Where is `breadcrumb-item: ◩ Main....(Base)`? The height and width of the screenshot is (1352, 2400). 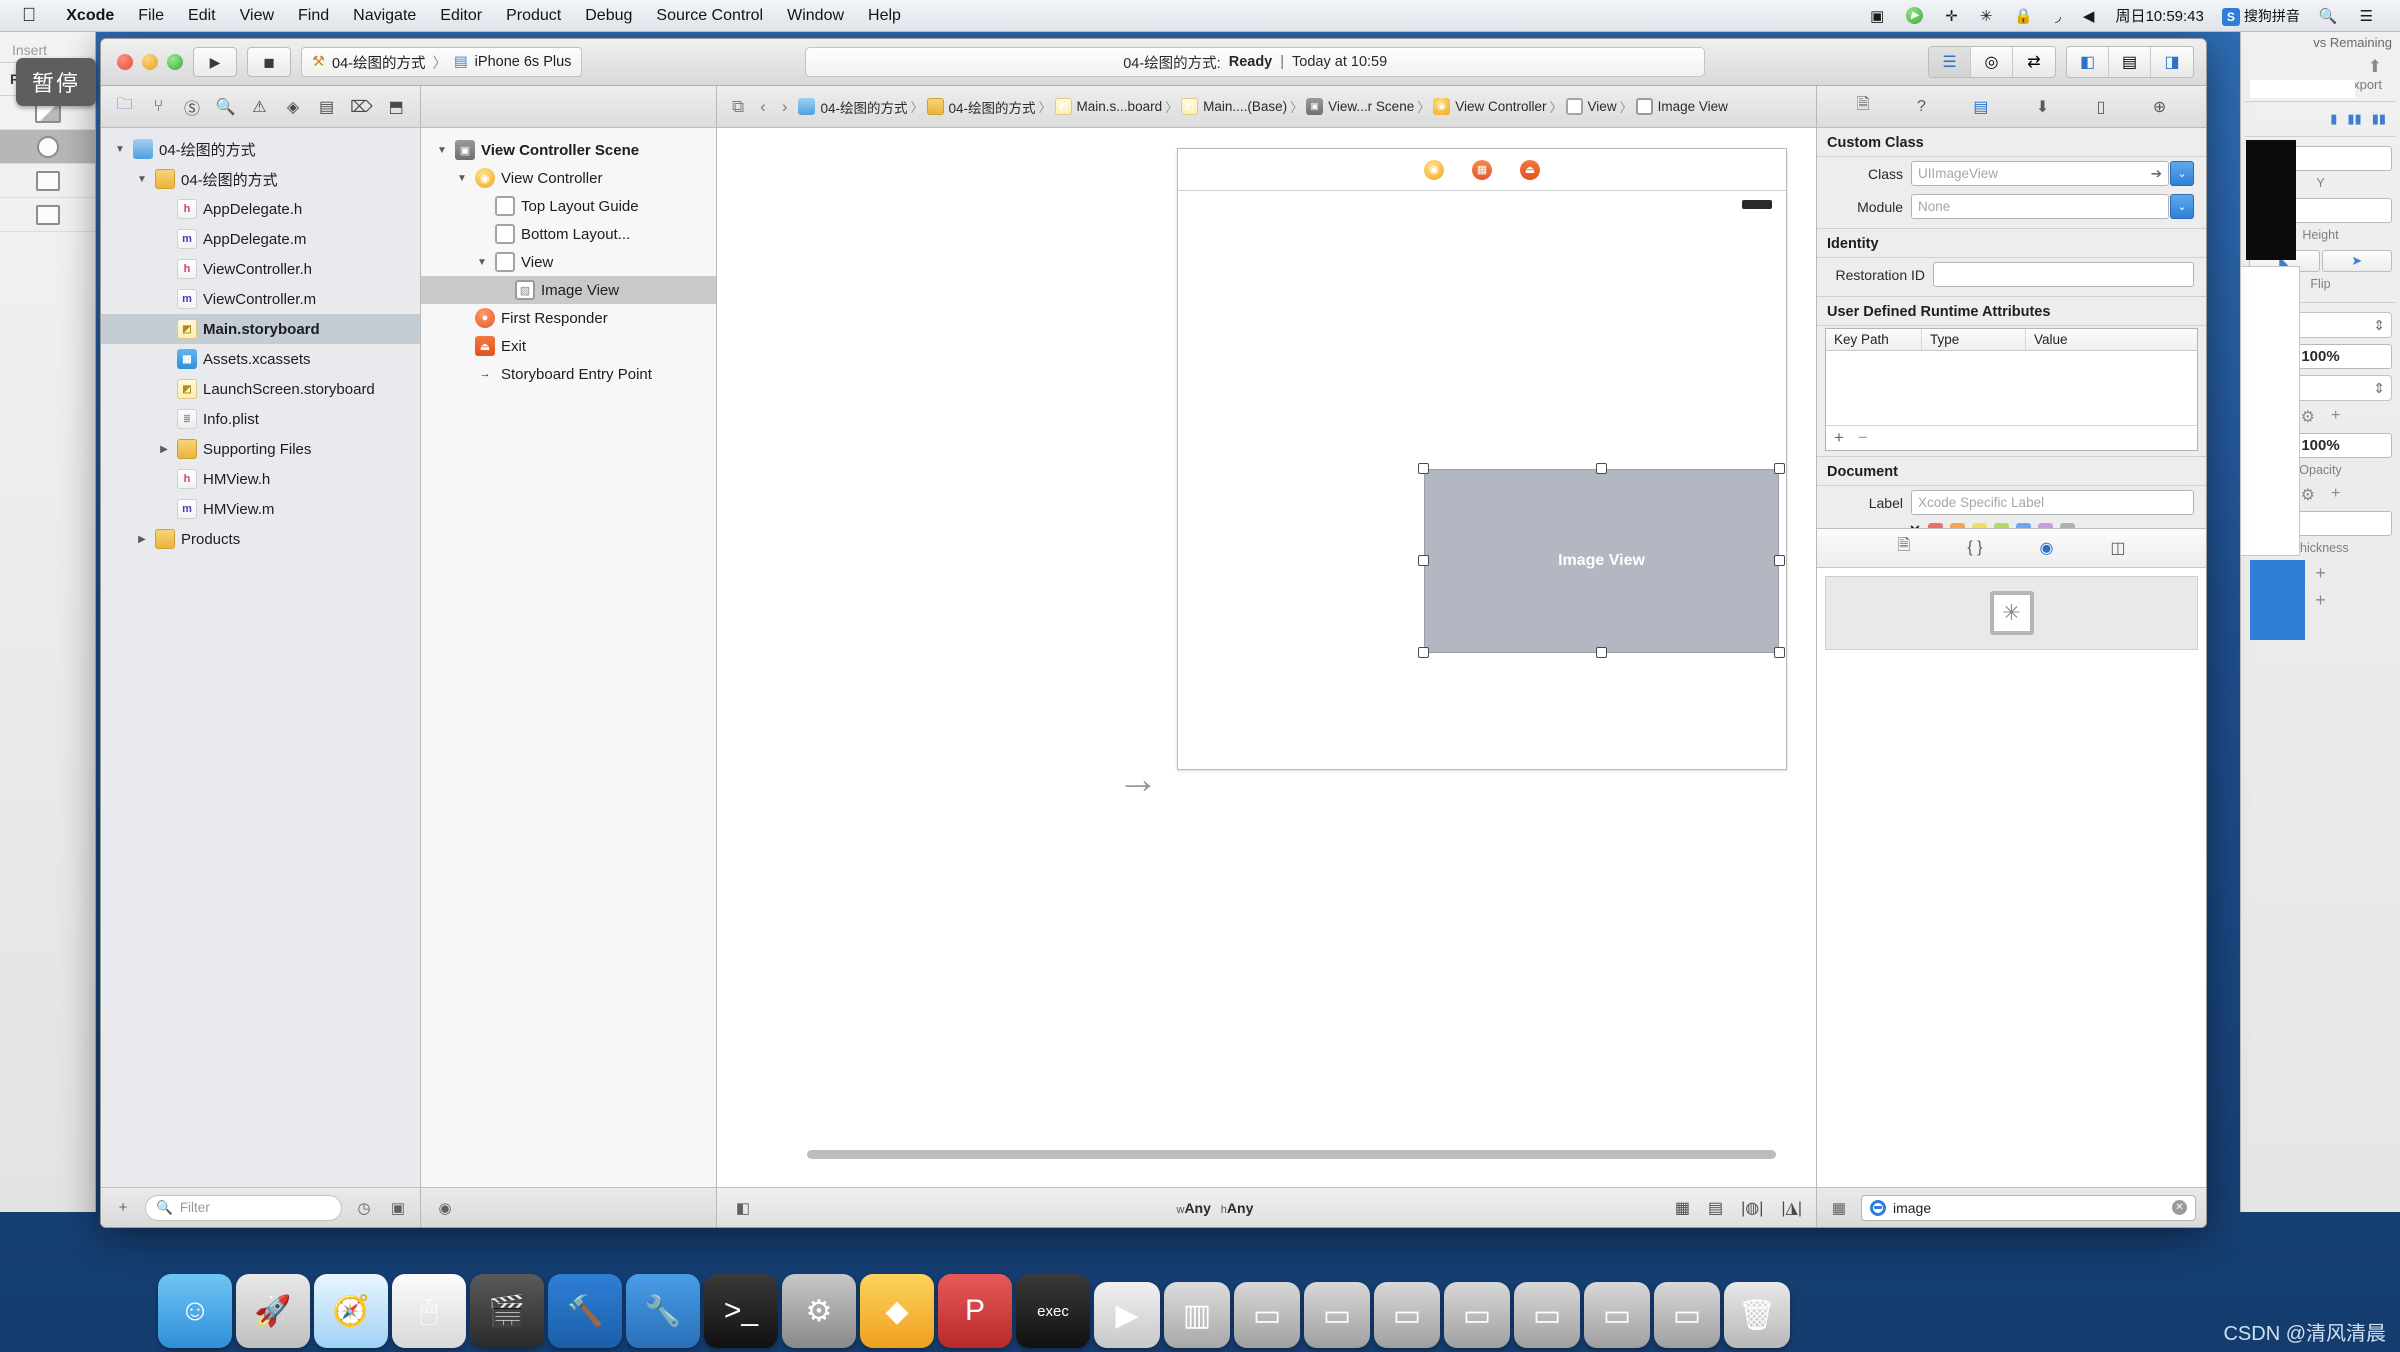 breadcrumb-item: ◩ Main....(Base) is located at coordinates (1234, 106).